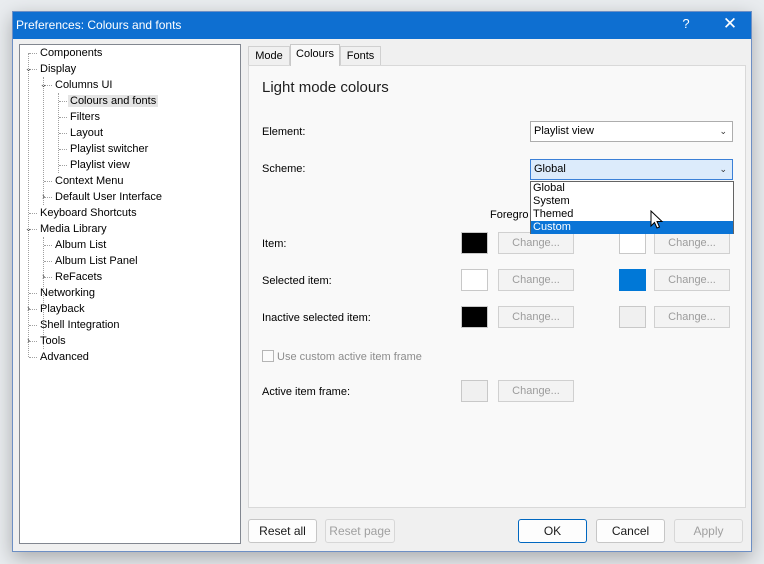 The width and height of the screenshot is (764, 564). Describe the element at coordinates (349, 357) in the screenshot. I see `custom-frame-label: Use custom active item frame` at that location.